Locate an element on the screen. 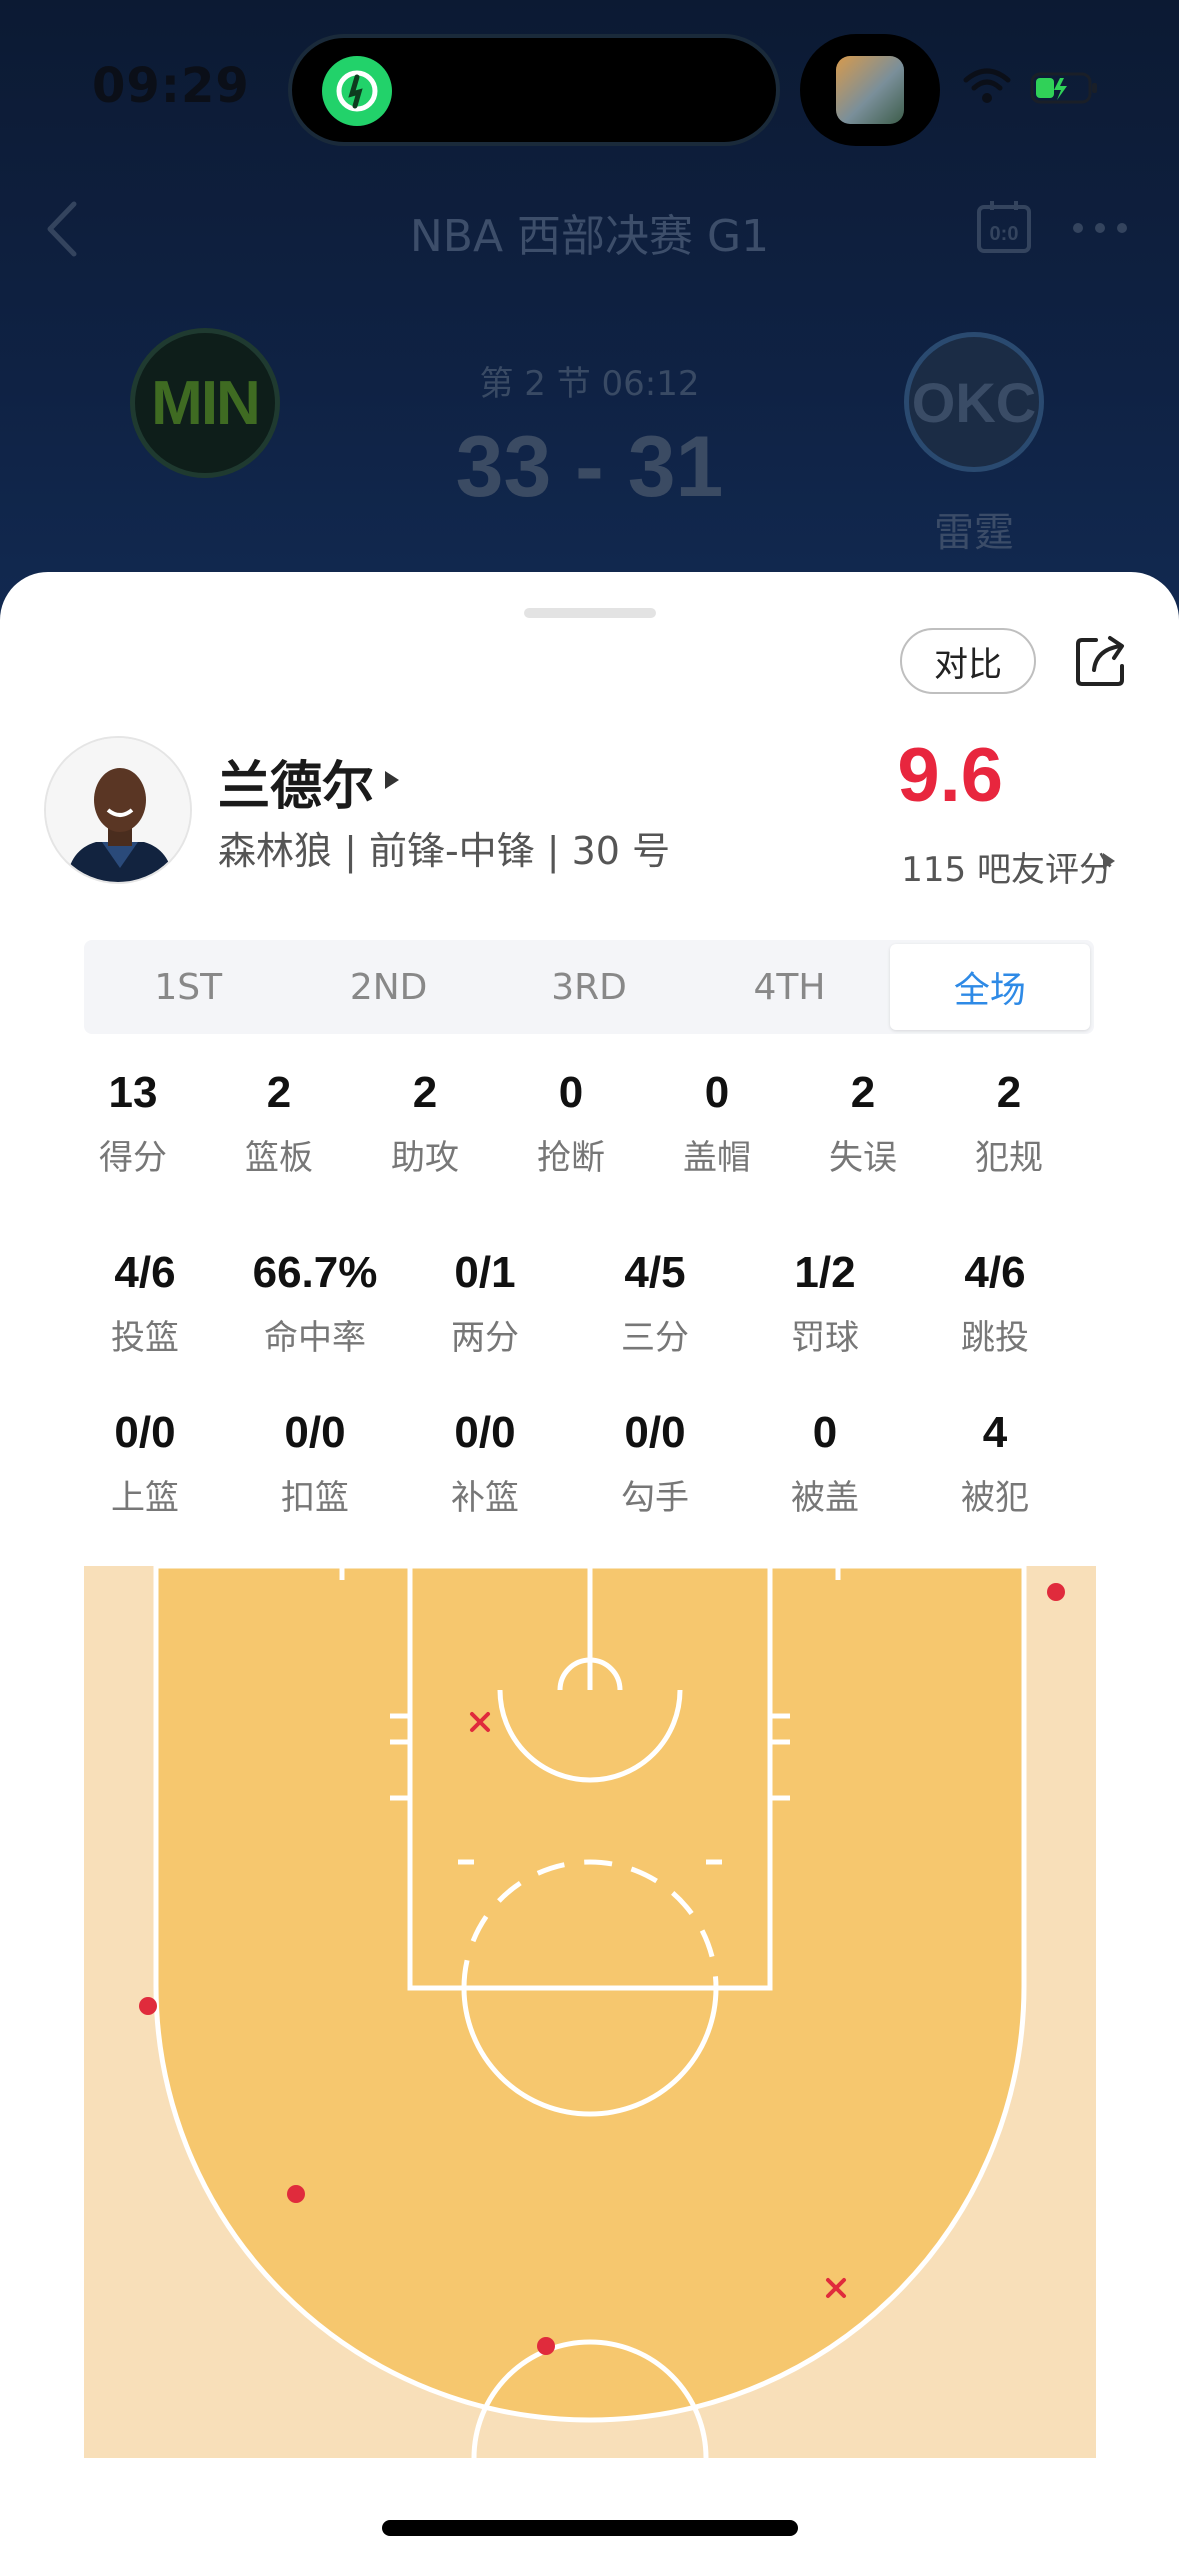 Image resolution: width=1179 pixels, height=2556 pixels. scoreboard-icon: 0:0 is located at coordinates (1004, 226).